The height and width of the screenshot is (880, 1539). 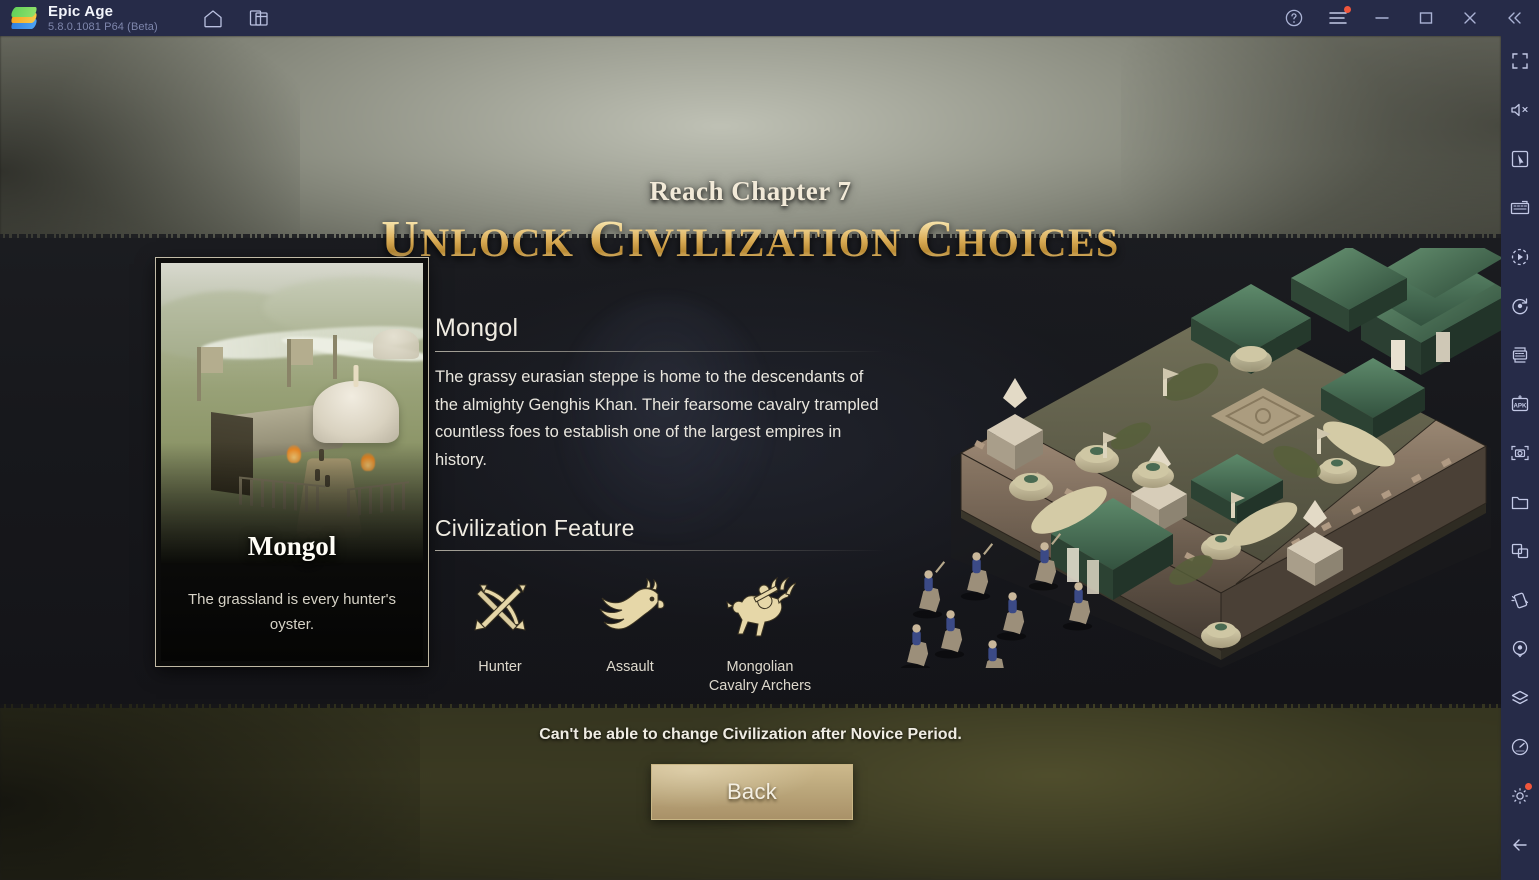 What do you see at coordinates (765, 242) in the screenshot?
I see `title-word-2-rest: IVILIZATION` at bounding box center [765, 242].